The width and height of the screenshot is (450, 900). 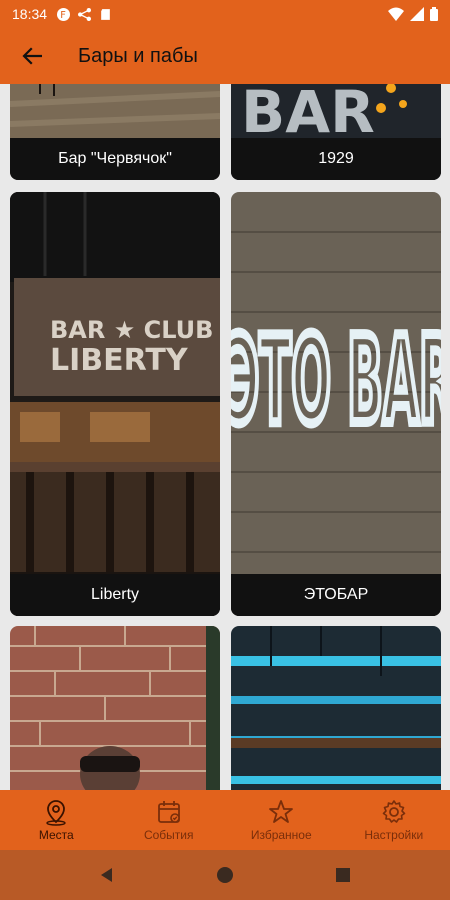 What do you see at coordinates (138, 55) in the screenshot?
I see `page-title: Бары и пабы` at bounding box center [138, 55].